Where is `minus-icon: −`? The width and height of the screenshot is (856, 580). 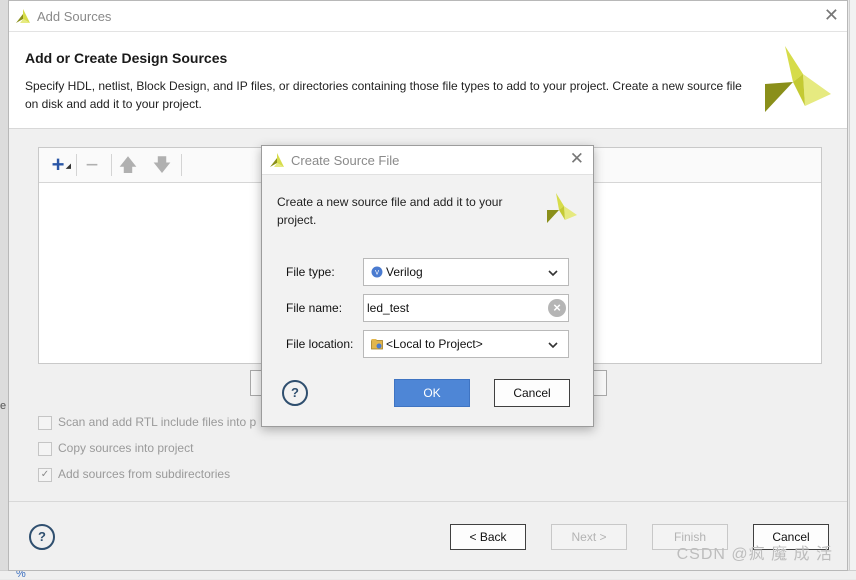
minus-icon: − is located at coordinates (92, 164).